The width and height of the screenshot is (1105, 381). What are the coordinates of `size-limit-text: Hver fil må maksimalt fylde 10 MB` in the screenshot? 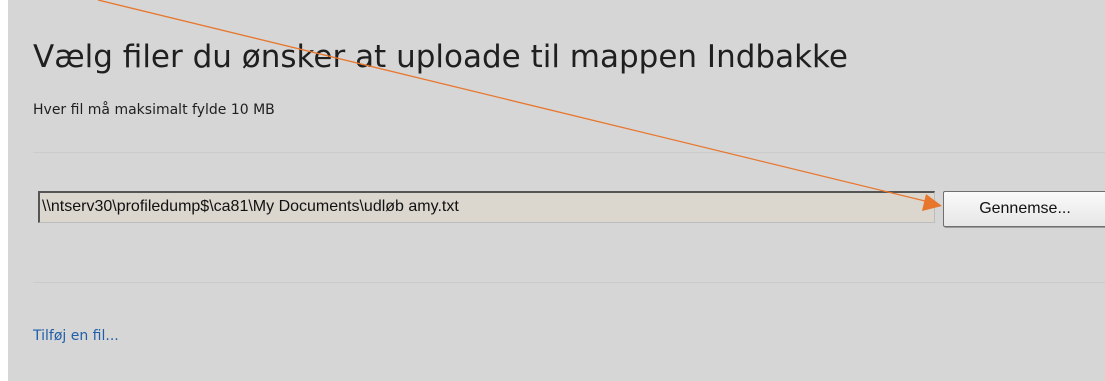 It's located at (154, 110).